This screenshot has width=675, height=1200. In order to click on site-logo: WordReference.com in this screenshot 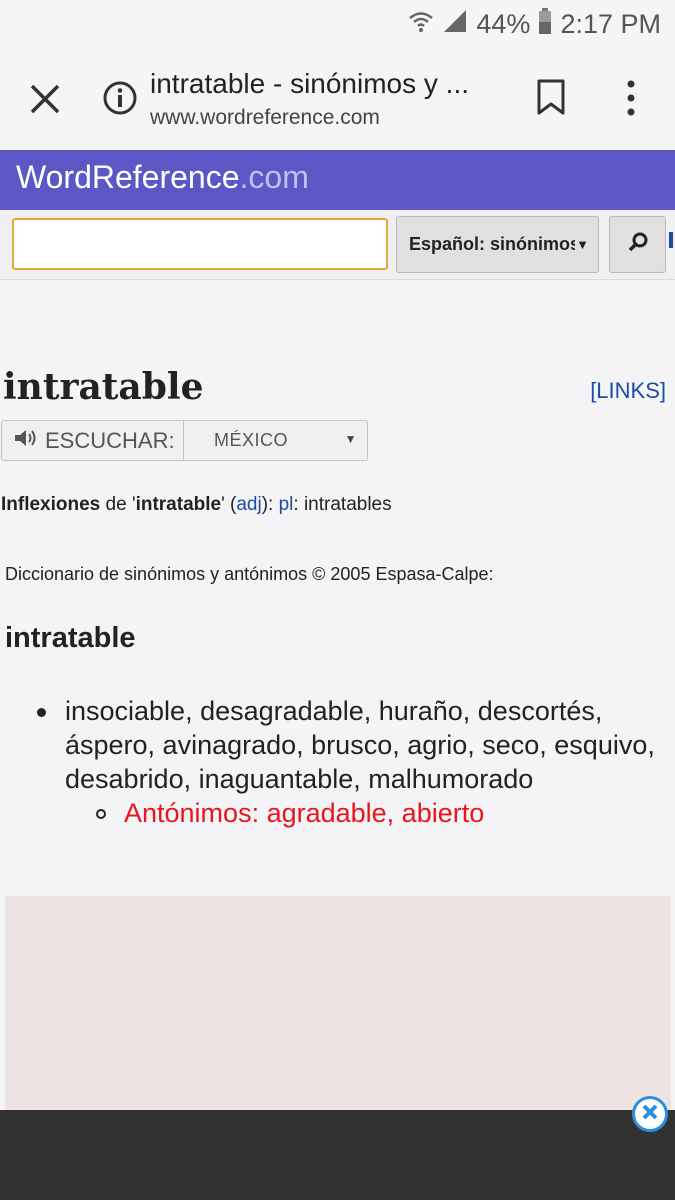, I will do `click(162, 177)`.